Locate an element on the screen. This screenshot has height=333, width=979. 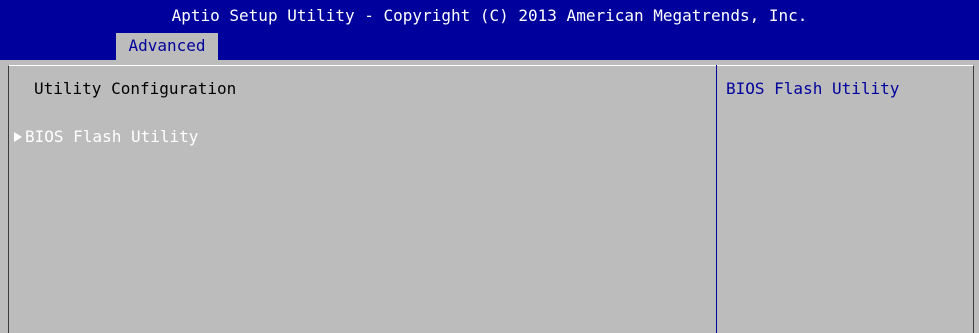
tab-advanced: Advanced is located at coordinates (167, 46).